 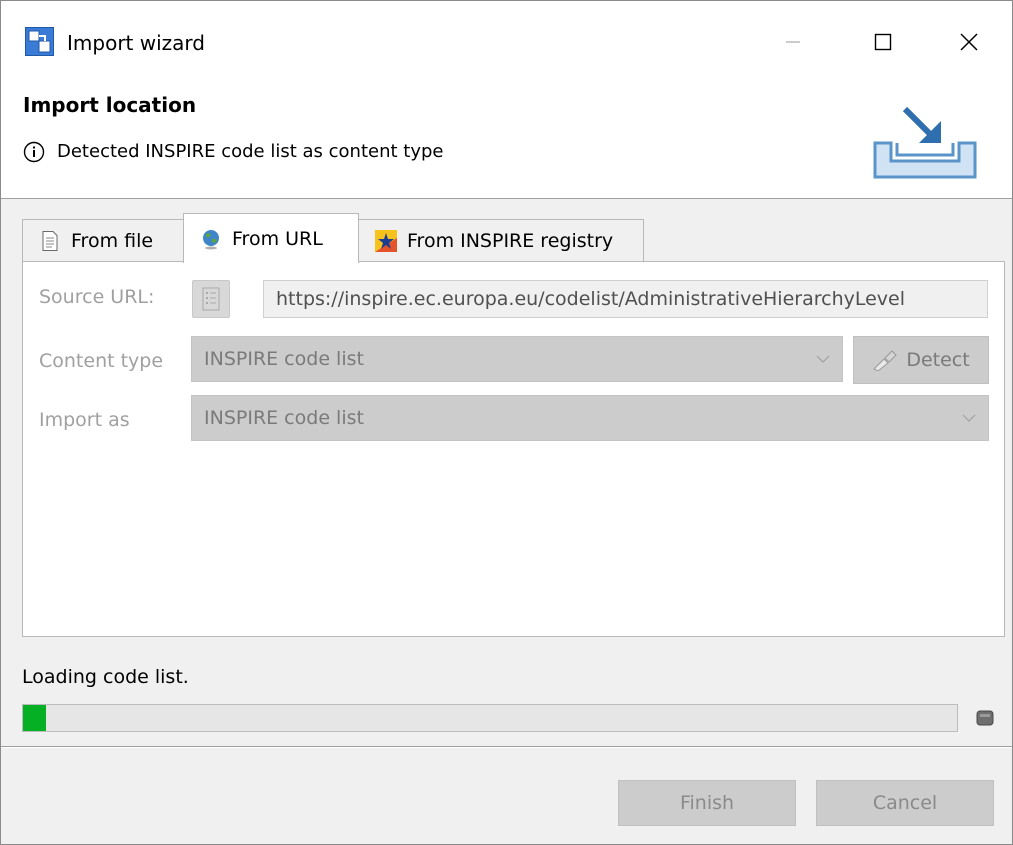 What do you see at coordinates (938, 360) in the screenshot?
I see `detect-label: Detect` at bounding box center [938, 360].